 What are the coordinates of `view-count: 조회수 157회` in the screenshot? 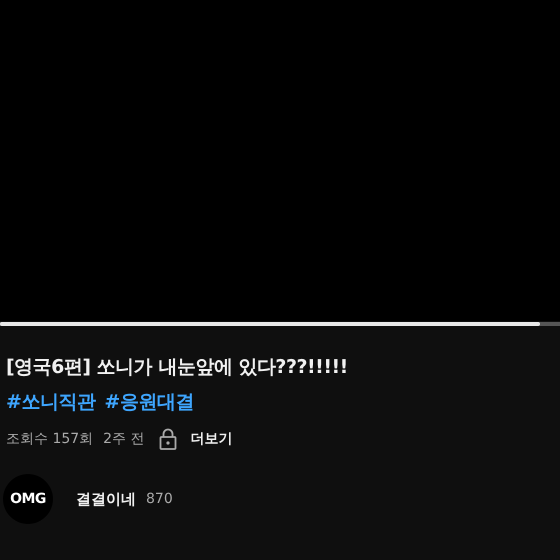 It's located at (50, 439).